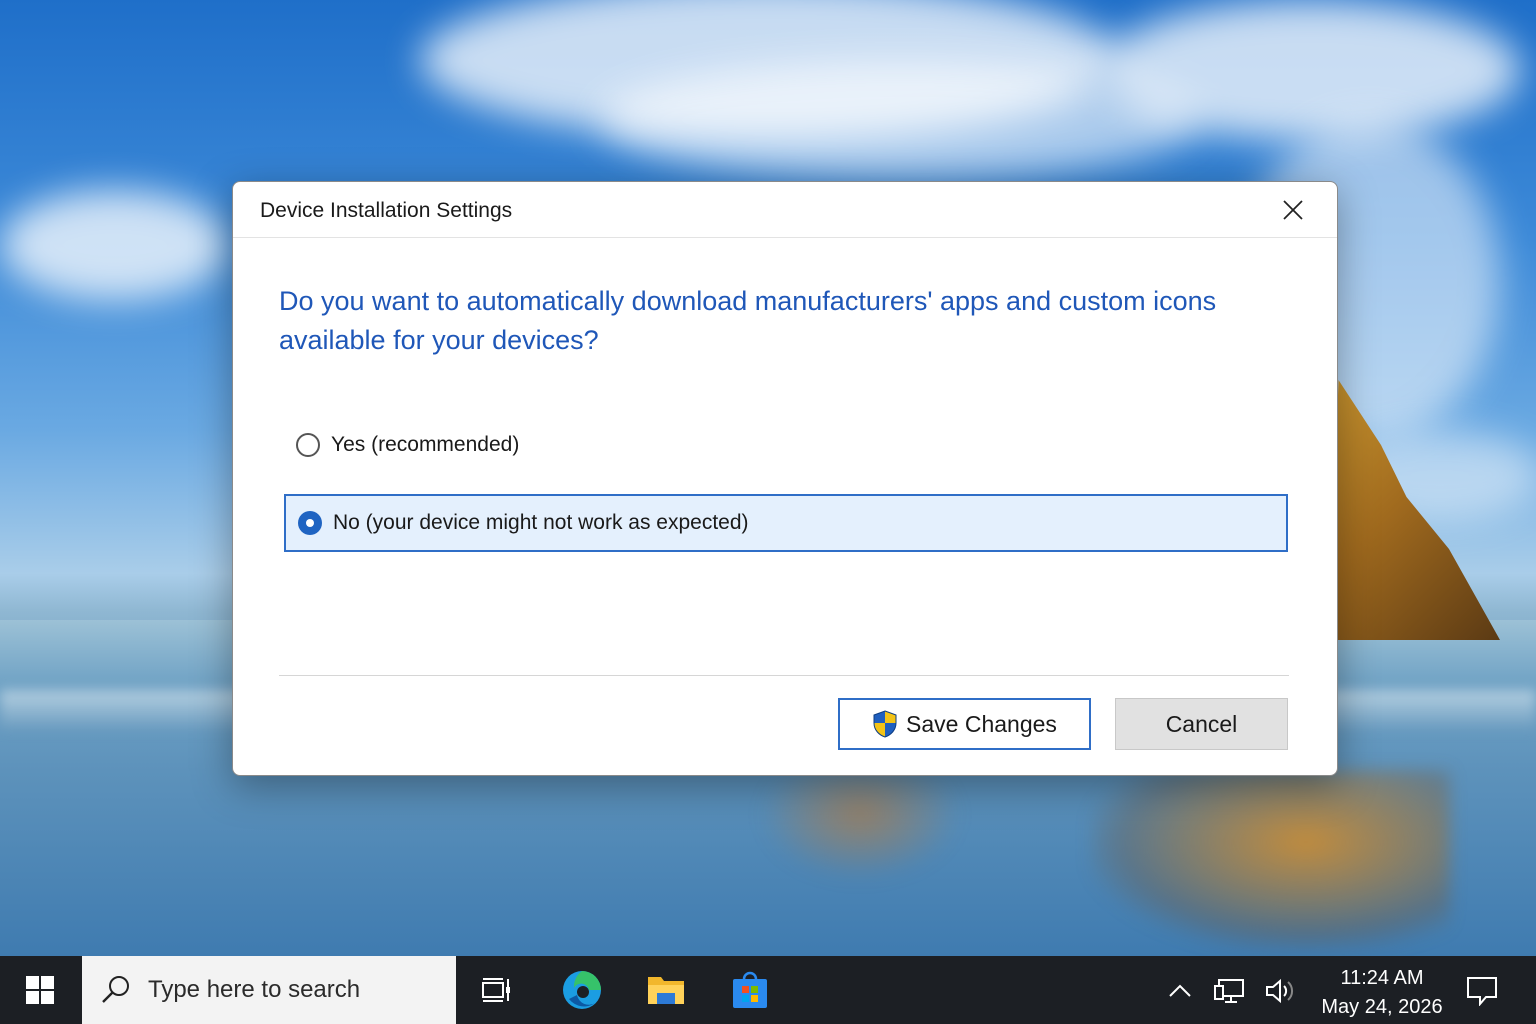 This screenshot has width=1536, height=1024. Describe the element at coordinates (885, 724) in the screenshot. I see `uac-shield-icon` at that location.